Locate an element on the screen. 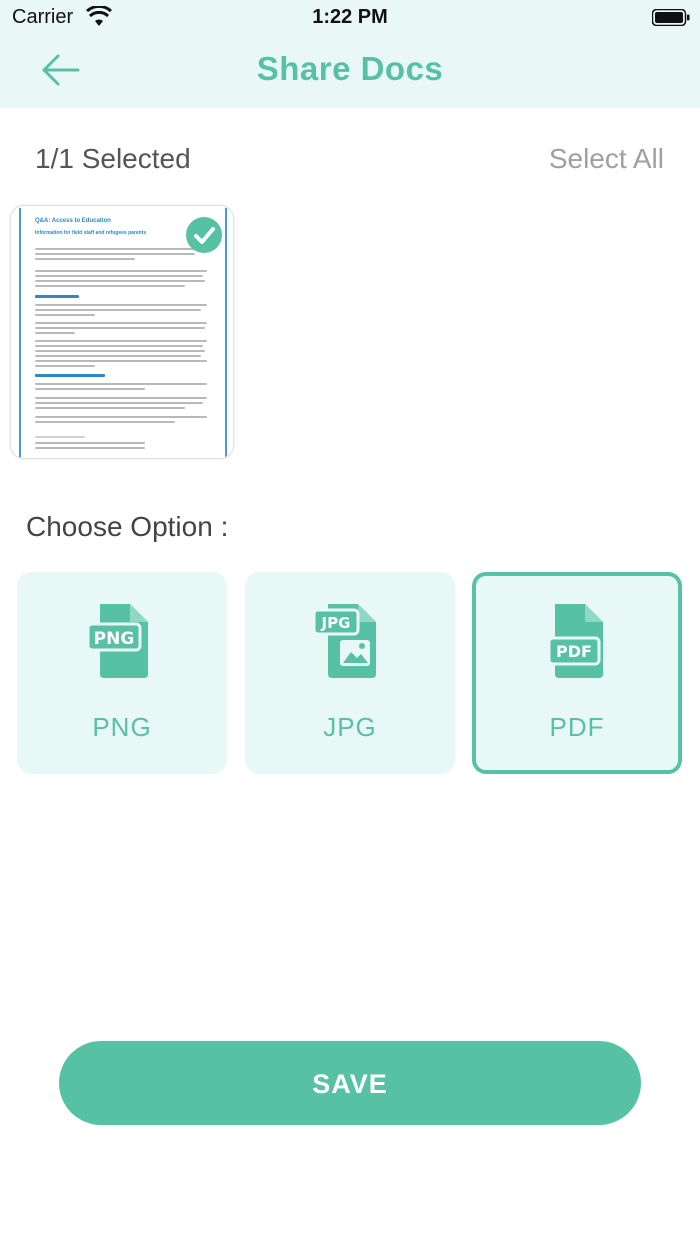  status-time: 1:22 PM is located at coordinates (350, 17).